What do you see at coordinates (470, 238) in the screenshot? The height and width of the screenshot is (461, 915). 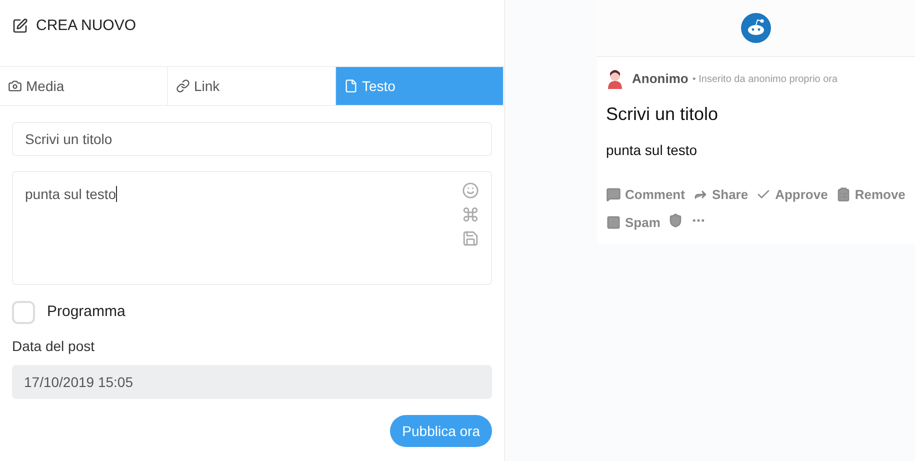 I see `save-icon` at bounding box center [470, 238].